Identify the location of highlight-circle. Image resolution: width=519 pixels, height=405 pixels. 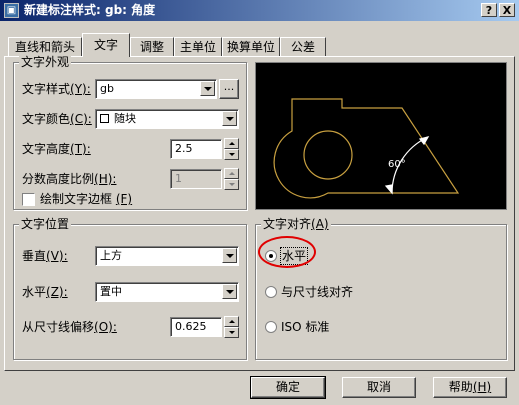
(287, 252).